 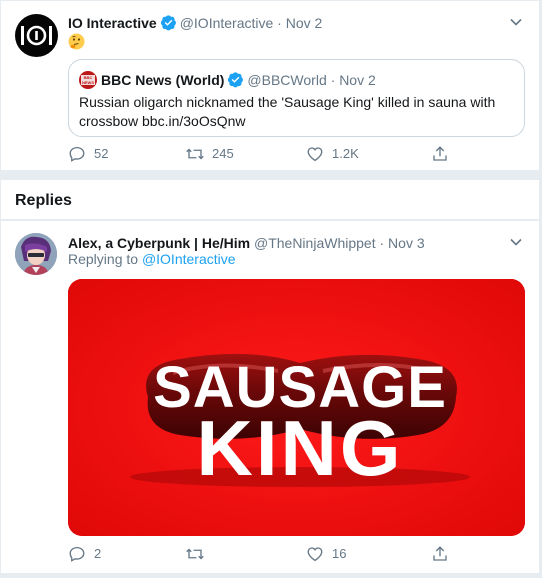 I want to click on replying-to-line: Replying to @IOInteractive, so click(x=152, y=259).